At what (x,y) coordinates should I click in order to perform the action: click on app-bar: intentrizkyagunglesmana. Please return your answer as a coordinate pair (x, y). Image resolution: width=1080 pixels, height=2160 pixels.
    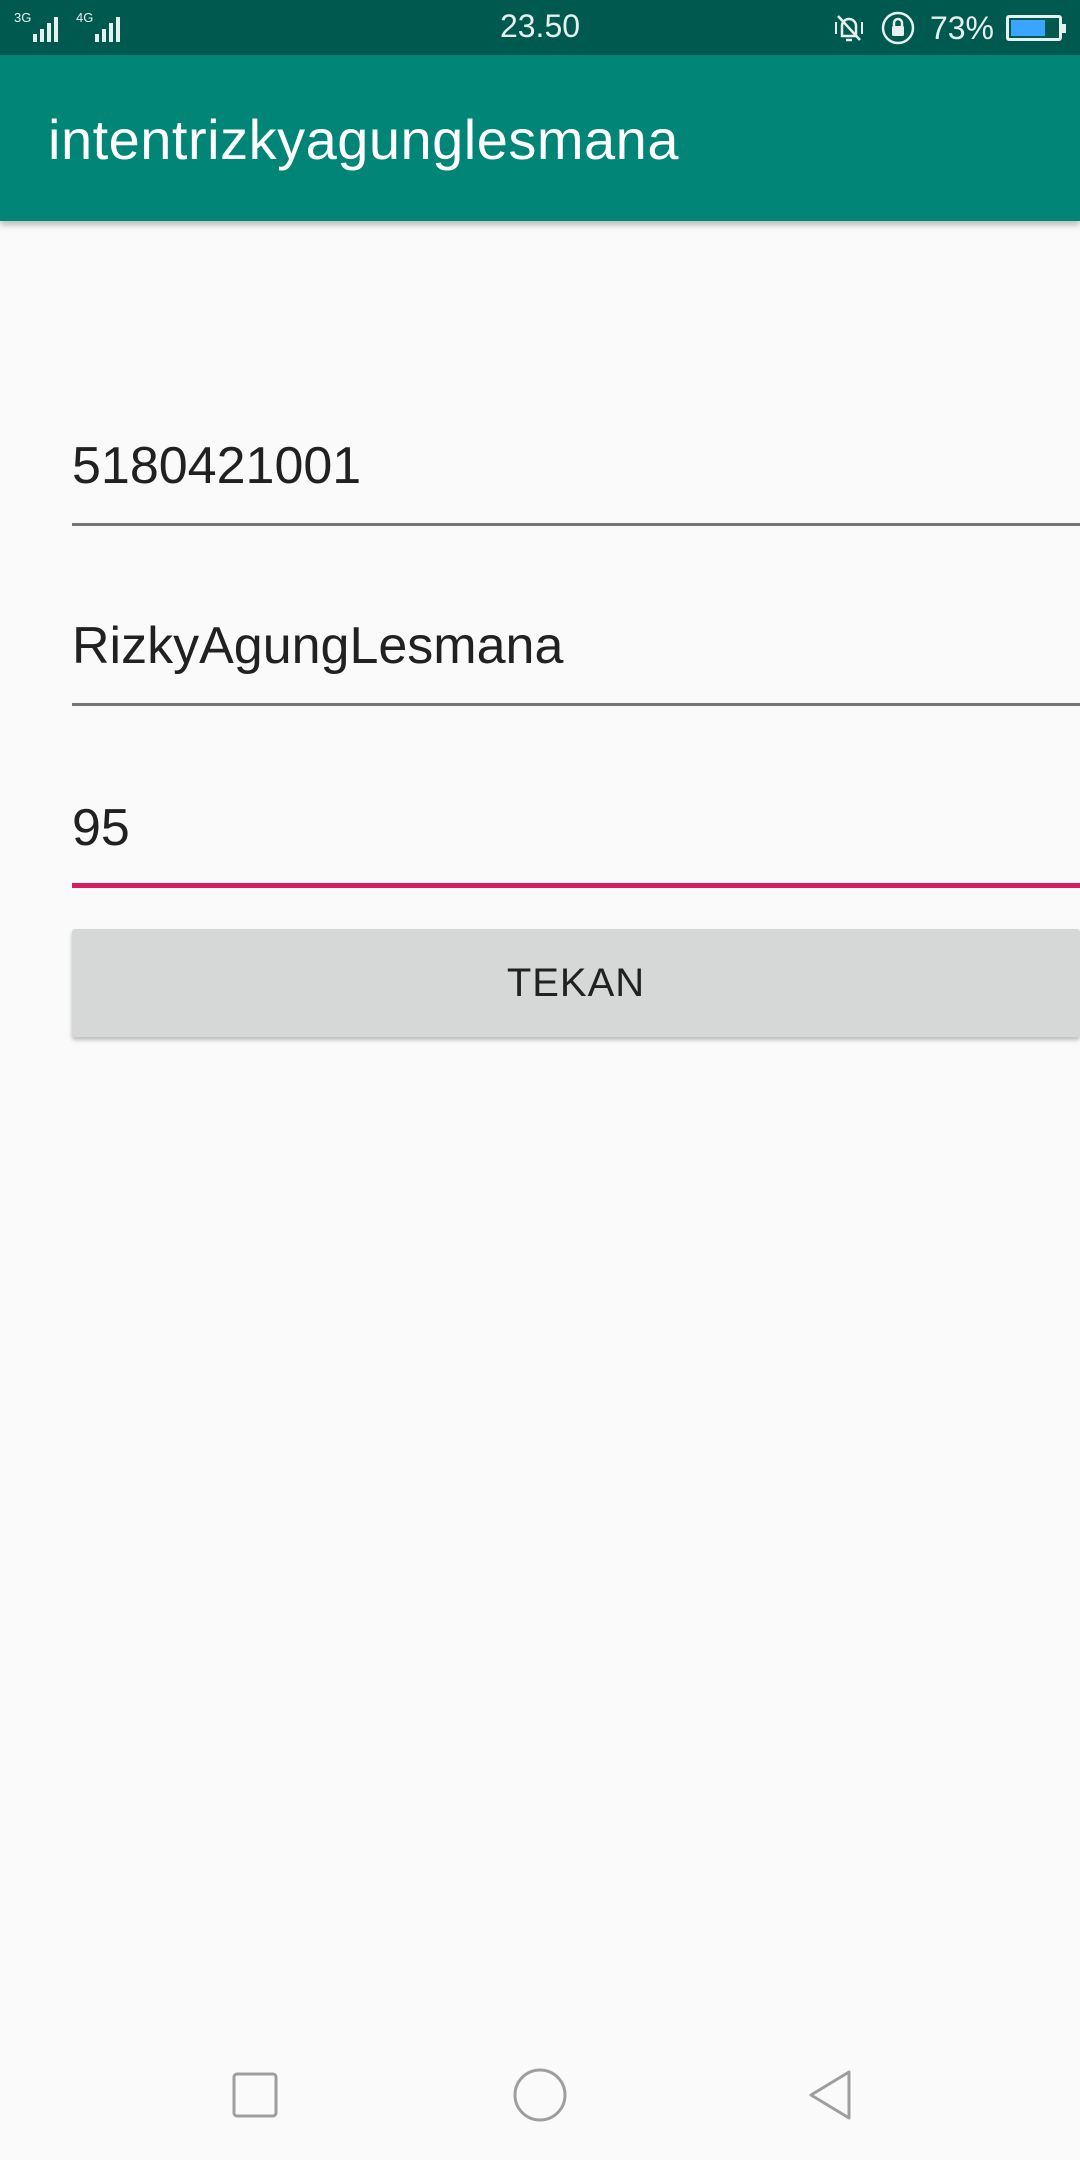
    Looking at the image, I should click on (540, 138).